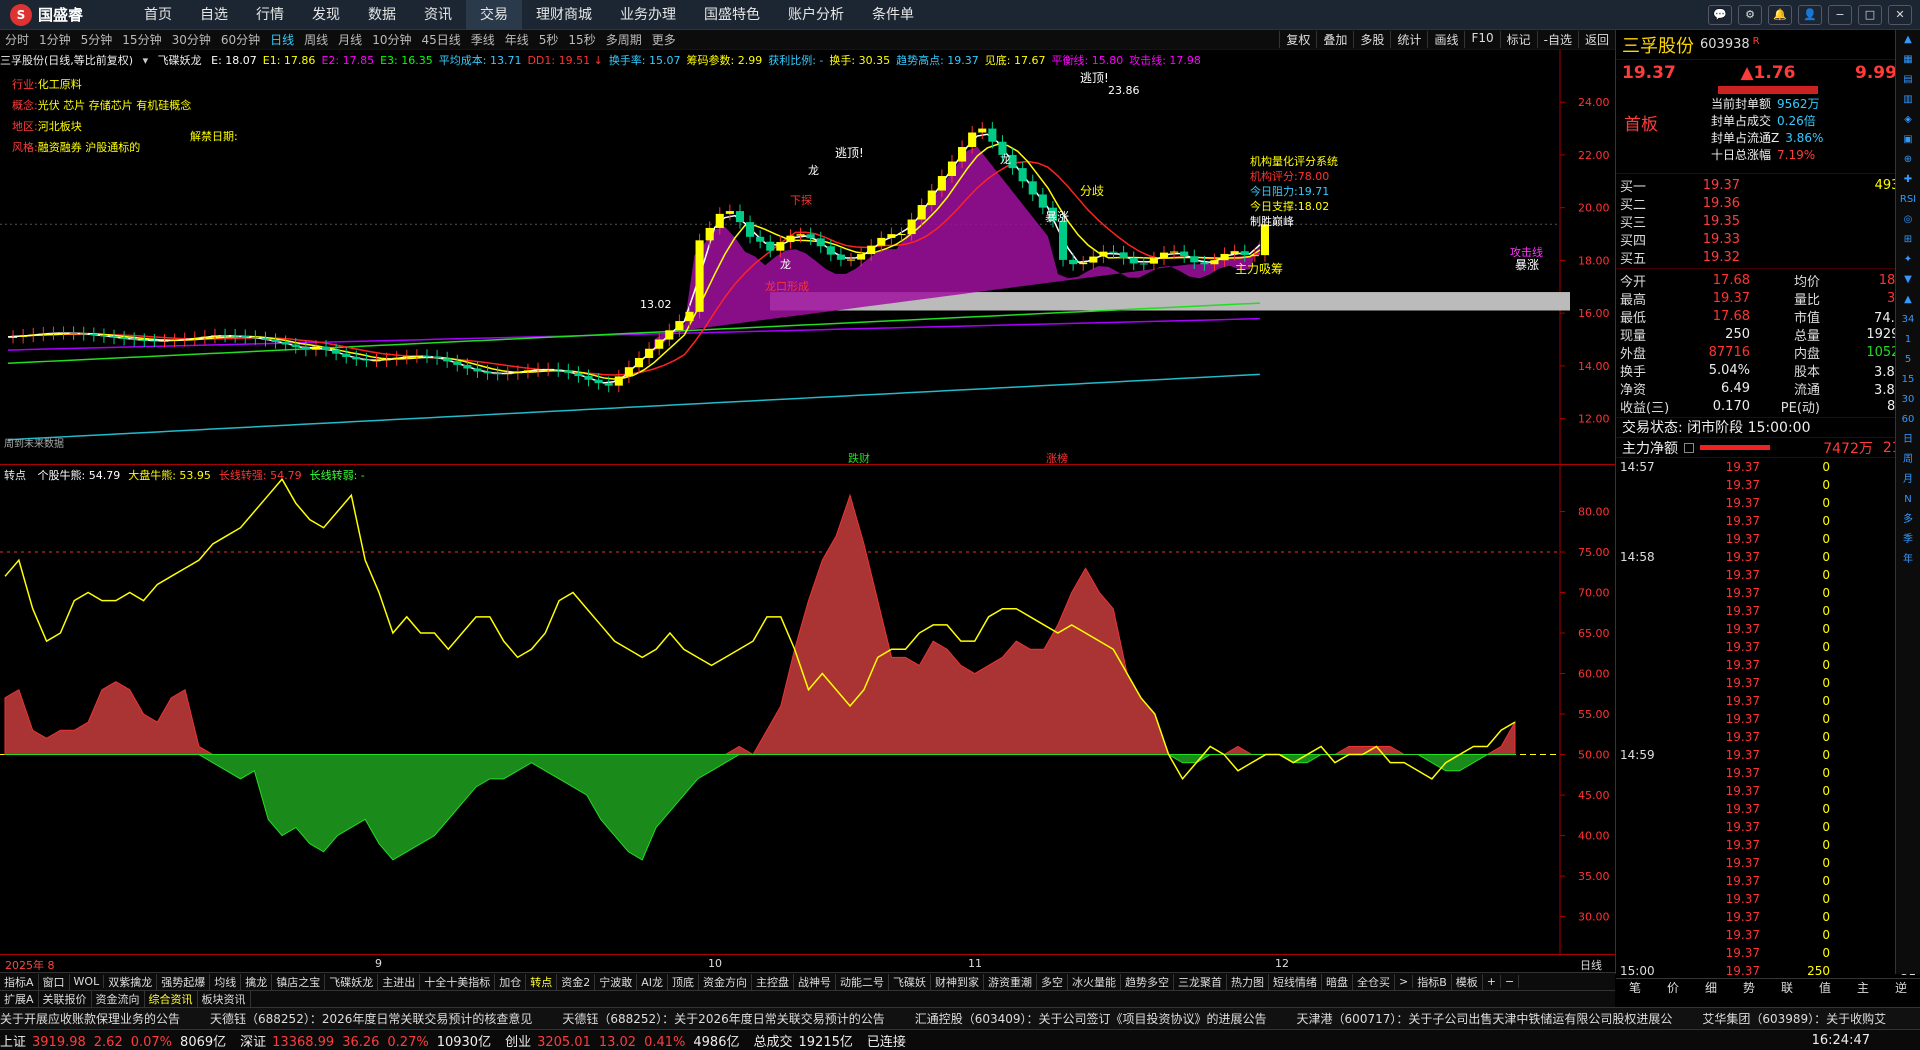 This screenshot has height=1050, width=1920. Describe the element at coordinates (257, 981) in the screenshot. I see `indicator-tab: 擒龙` at that location.